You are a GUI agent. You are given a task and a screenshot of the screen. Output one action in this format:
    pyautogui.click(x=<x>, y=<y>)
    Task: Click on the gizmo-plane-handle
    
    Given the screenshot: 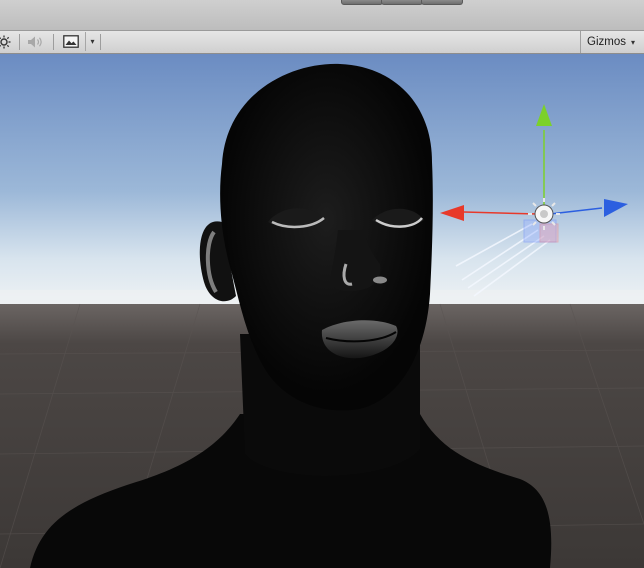 What is the action you would take?
    pyautogui.click(x=549, y=233)
    